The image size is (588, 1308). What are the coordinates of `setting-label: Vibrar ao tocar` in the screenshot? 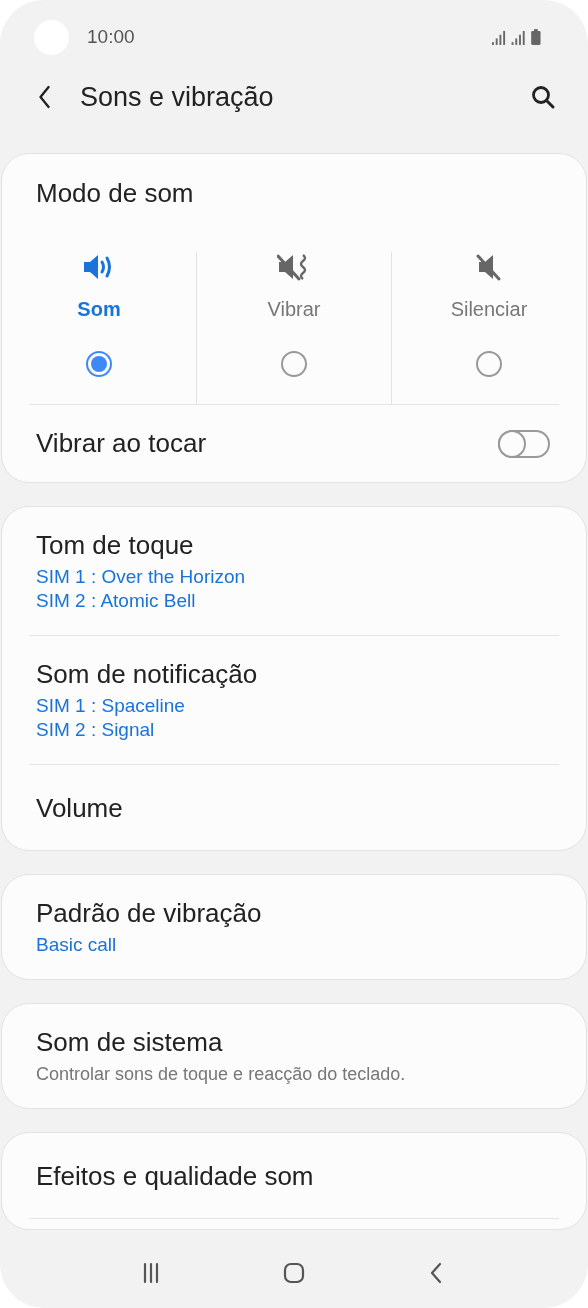 It's located at (121, 443).